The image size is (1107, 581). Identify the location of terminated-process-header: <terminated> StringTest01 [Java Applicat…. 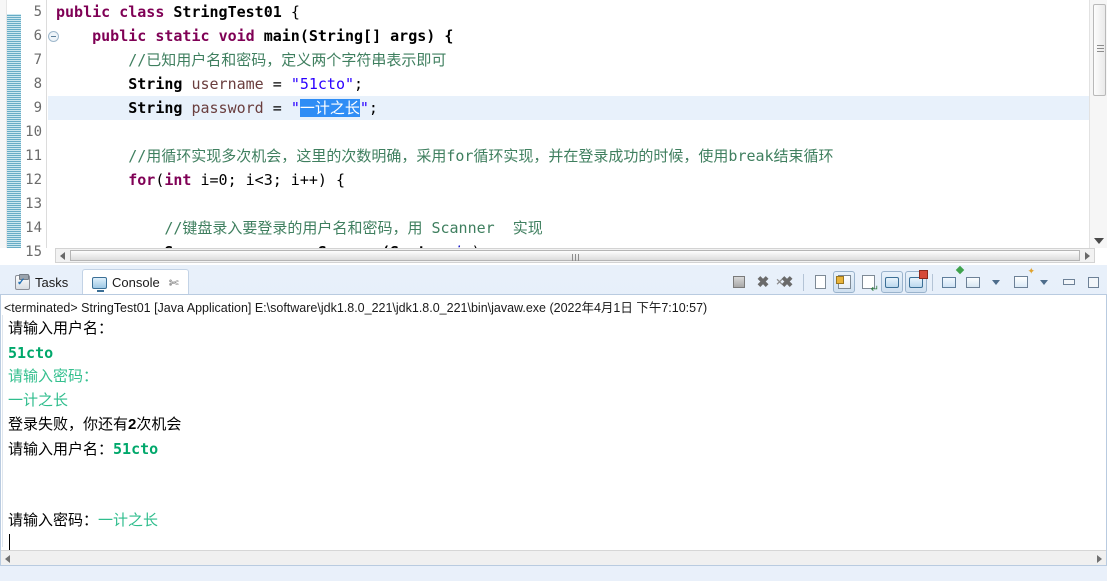
(356, 308).